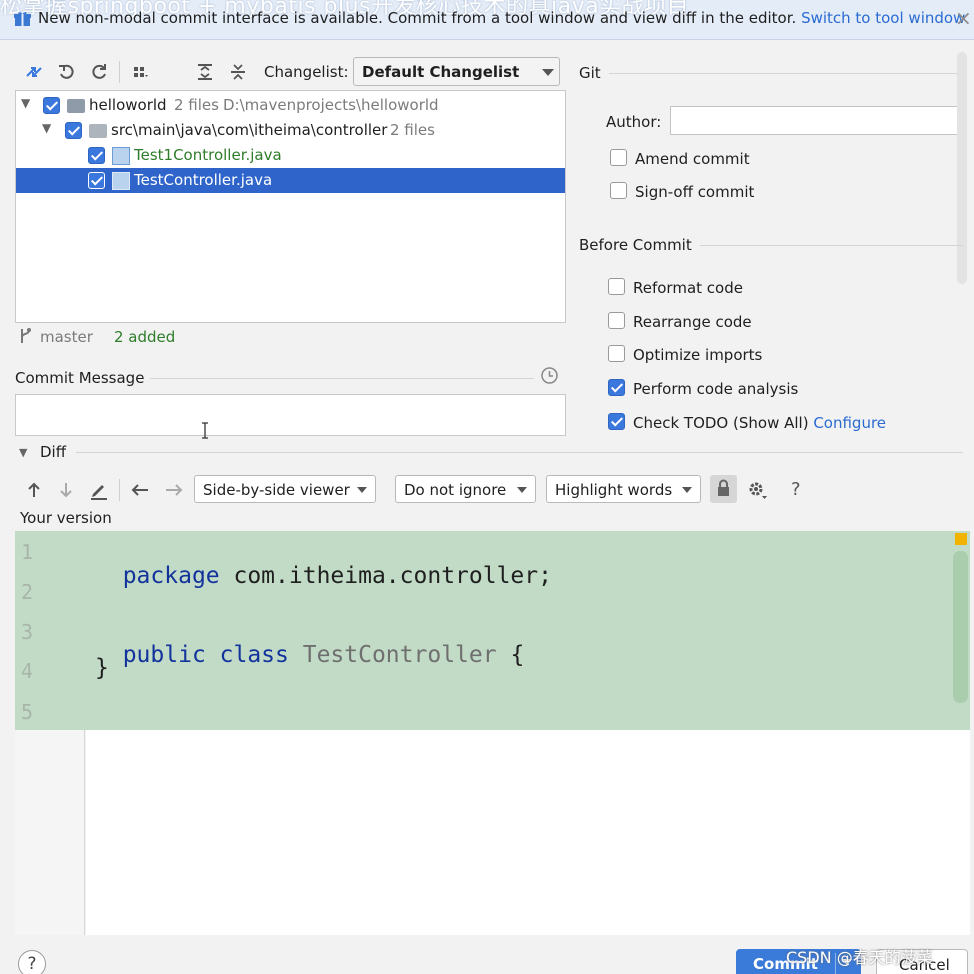 This screenshot has height=974, width=974. What do you see at coordinates (22, 19) in the screenshot?
I see `gift-icon` at bounding box center [22, 19].